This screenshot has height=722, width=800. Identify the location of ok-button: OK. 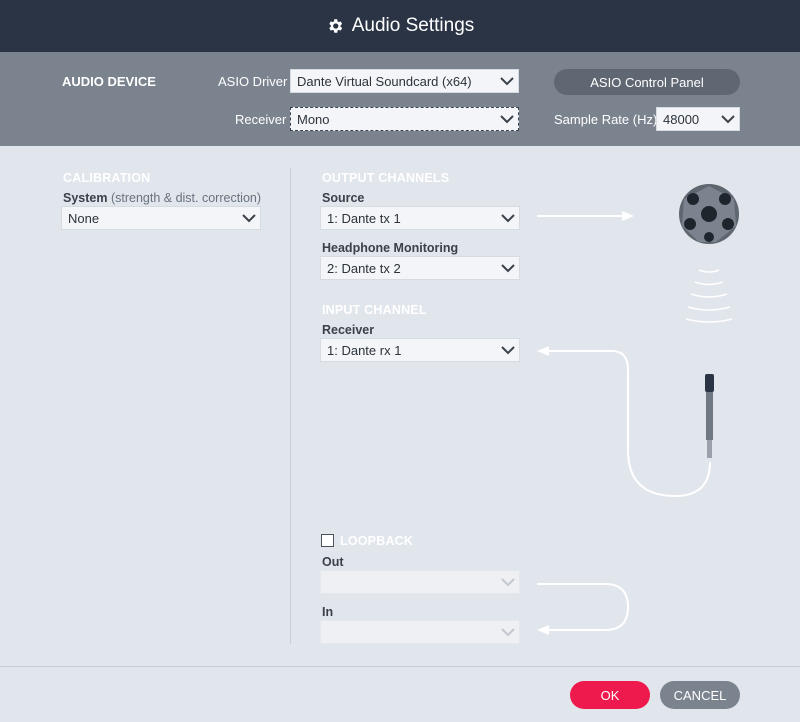
(610, 695).